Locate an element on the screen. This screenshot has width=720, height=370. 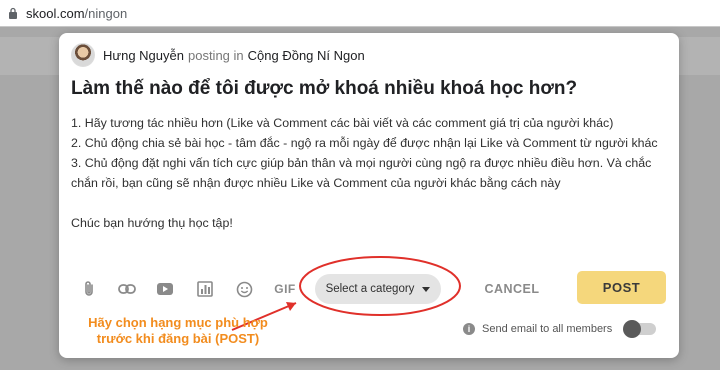
post-header: Hưng Nguyễn posting in Cộng Đồng Ní Ngon is located at coordinates (218, 55).